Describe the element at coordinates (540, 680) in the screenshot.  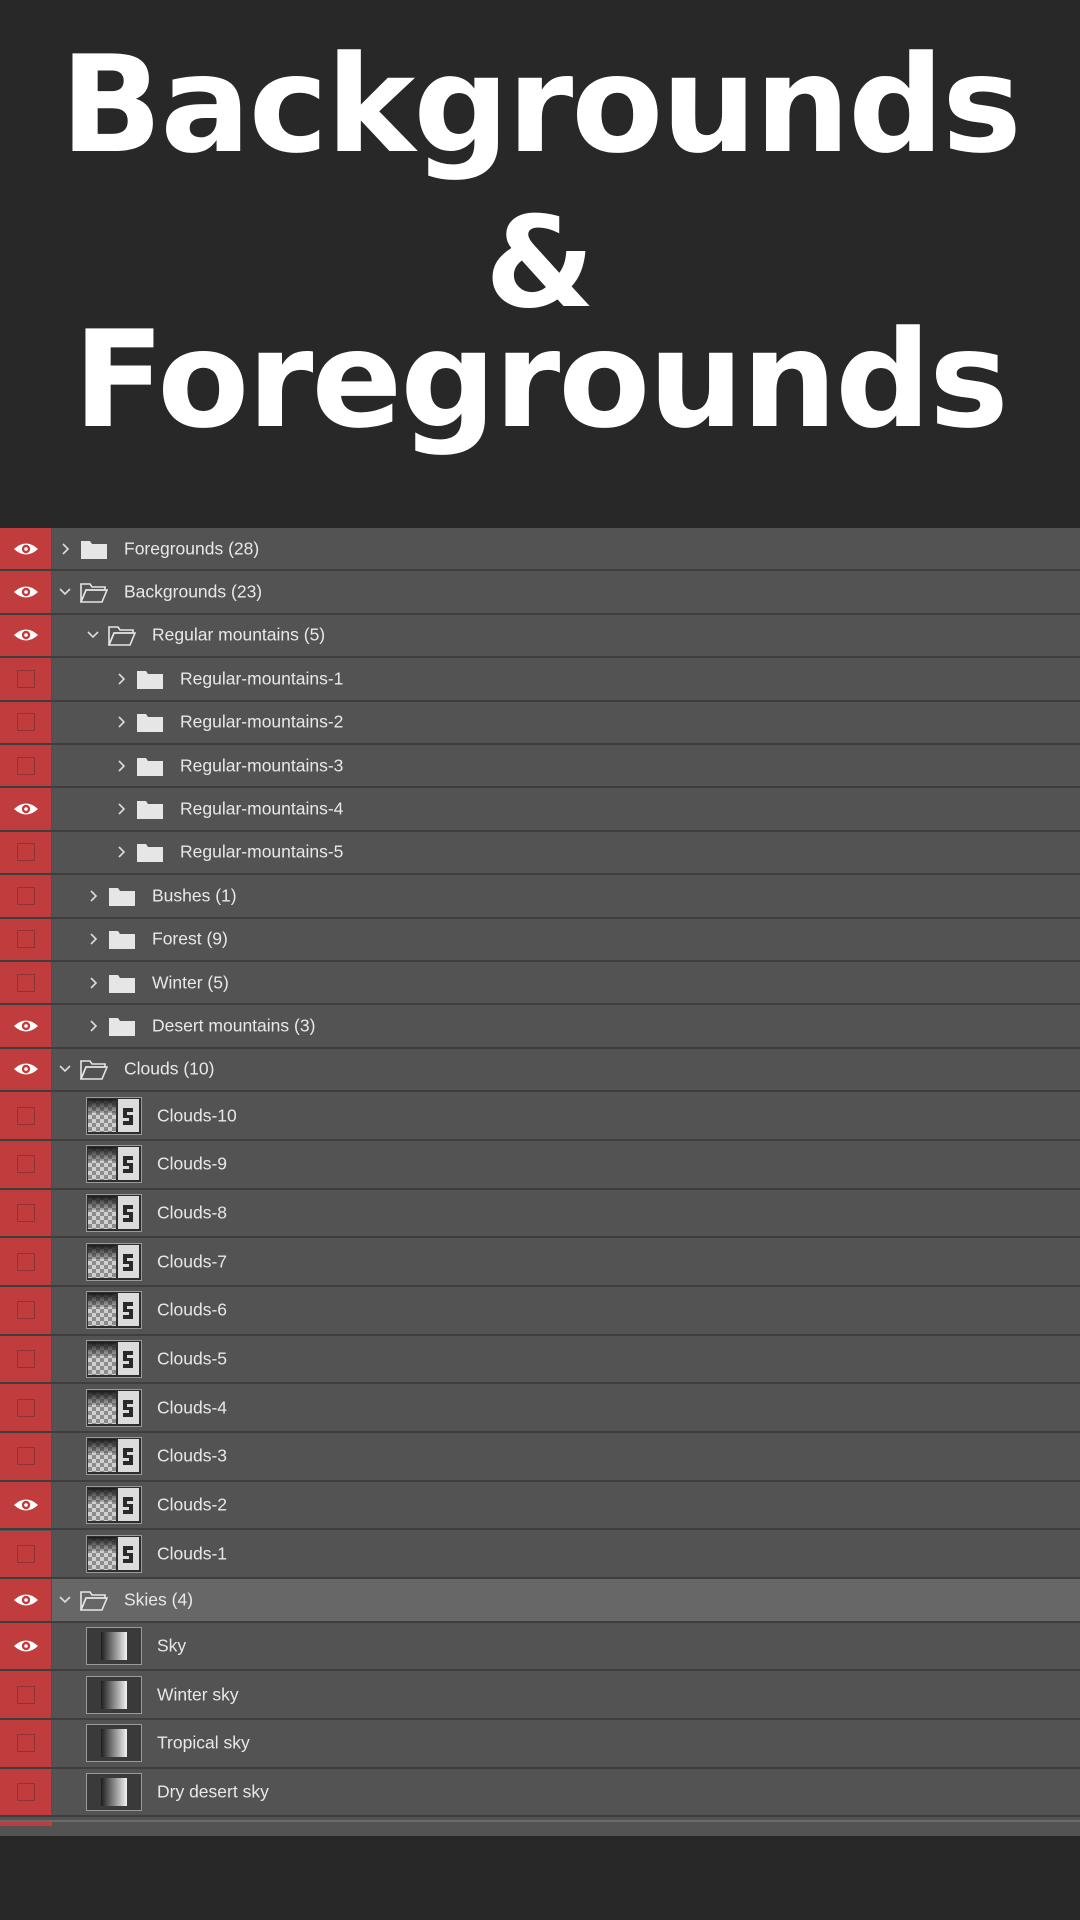
I see `layer-row: Regular-mountains-1` at that location.